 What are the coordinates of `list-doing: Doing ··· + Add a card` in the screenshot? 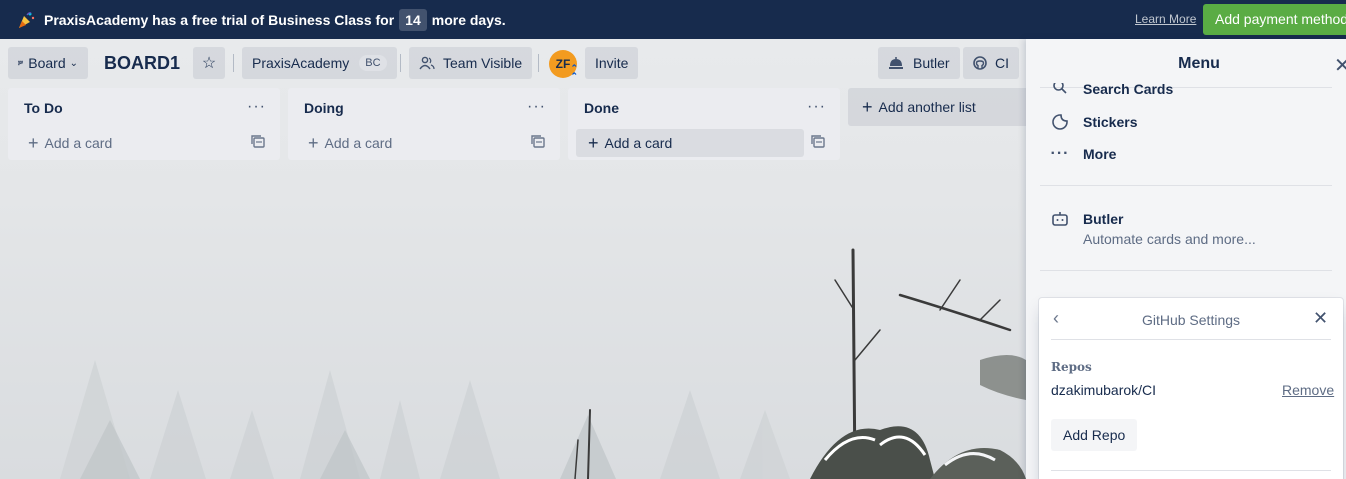 It's located at (424, 124).